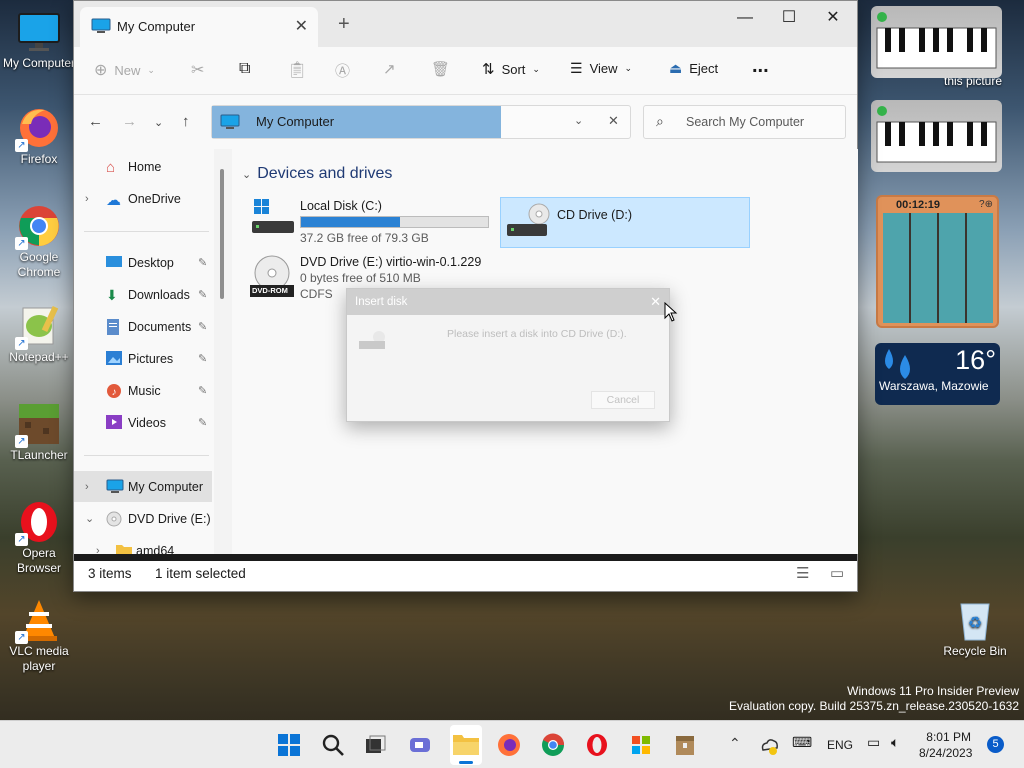 The image size is (1024, 768). What do you see at coordinates (186, 121) in the screenshot?
I see `up-button: ↑` at bounding box center [186, 121].